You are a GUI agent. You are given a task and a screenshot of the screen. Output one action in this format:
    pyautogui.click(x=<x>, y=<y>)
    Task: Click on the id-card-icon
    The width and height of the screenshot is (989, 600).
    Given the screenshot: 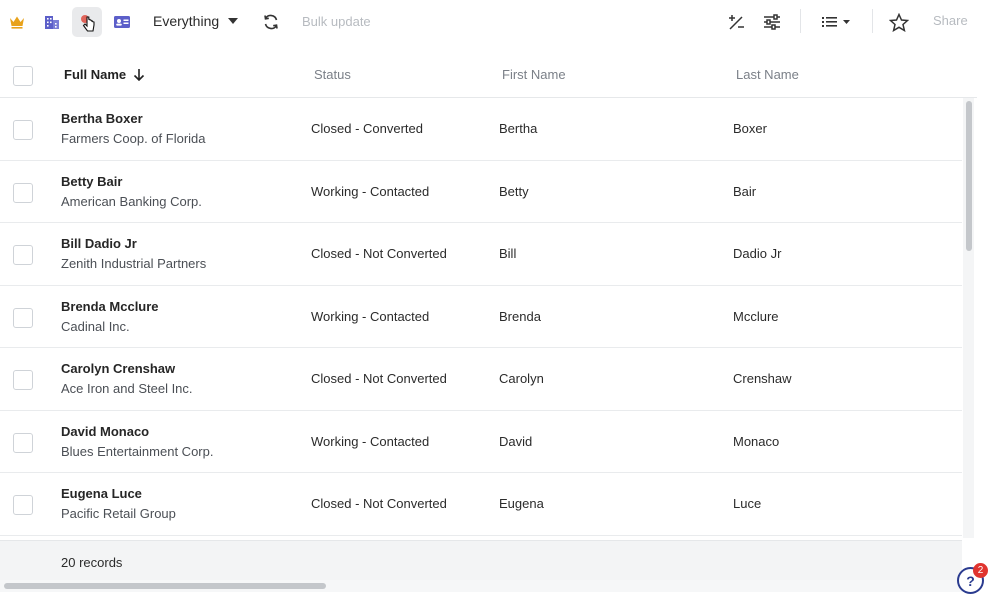 What is the action you would take?
    pyautogui.click(x=122, y=22)
    